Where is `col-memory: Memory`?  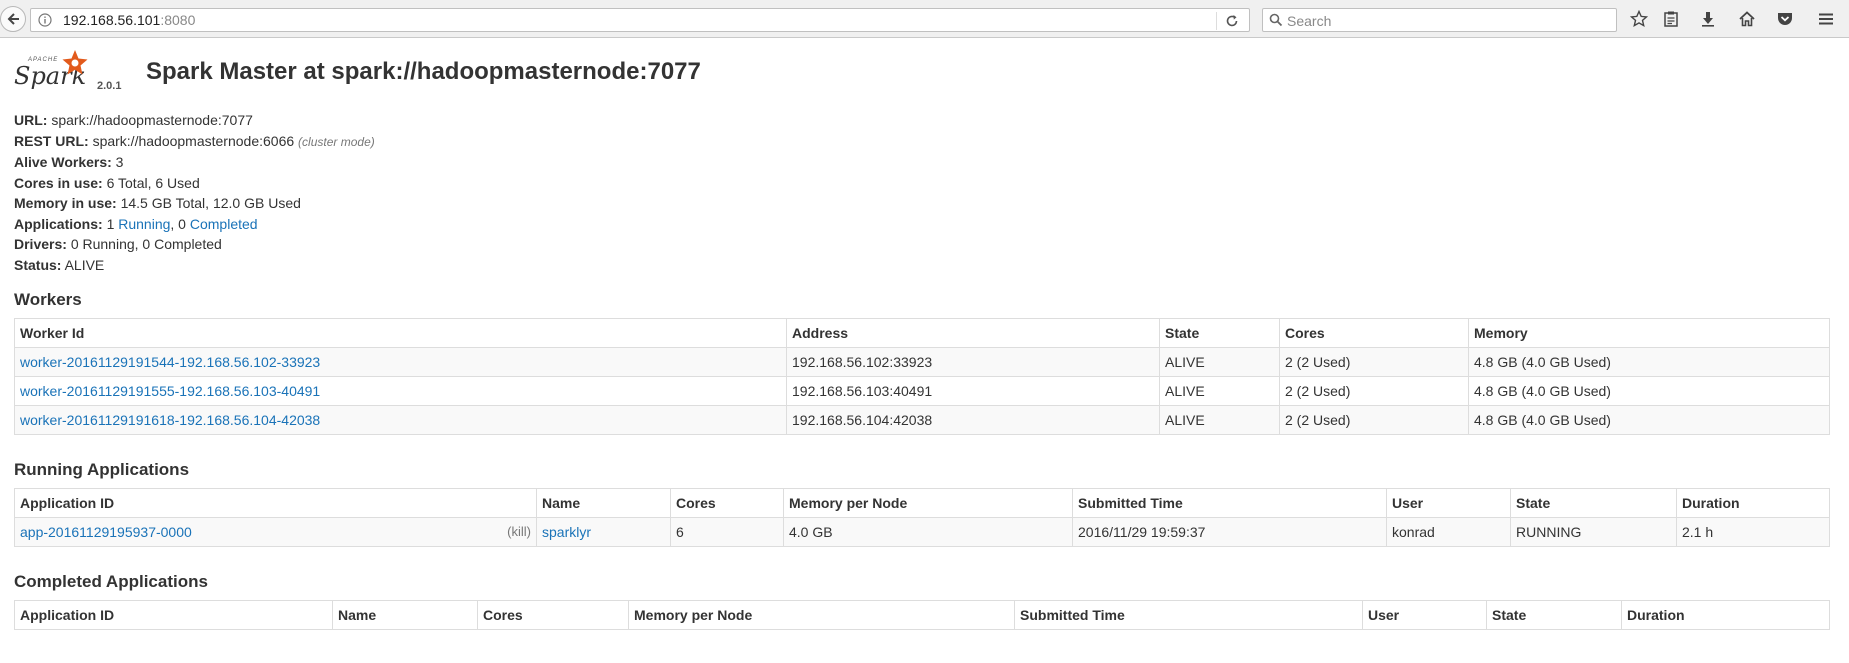 col-memory: Memory is located at coordinates (1649, 333).